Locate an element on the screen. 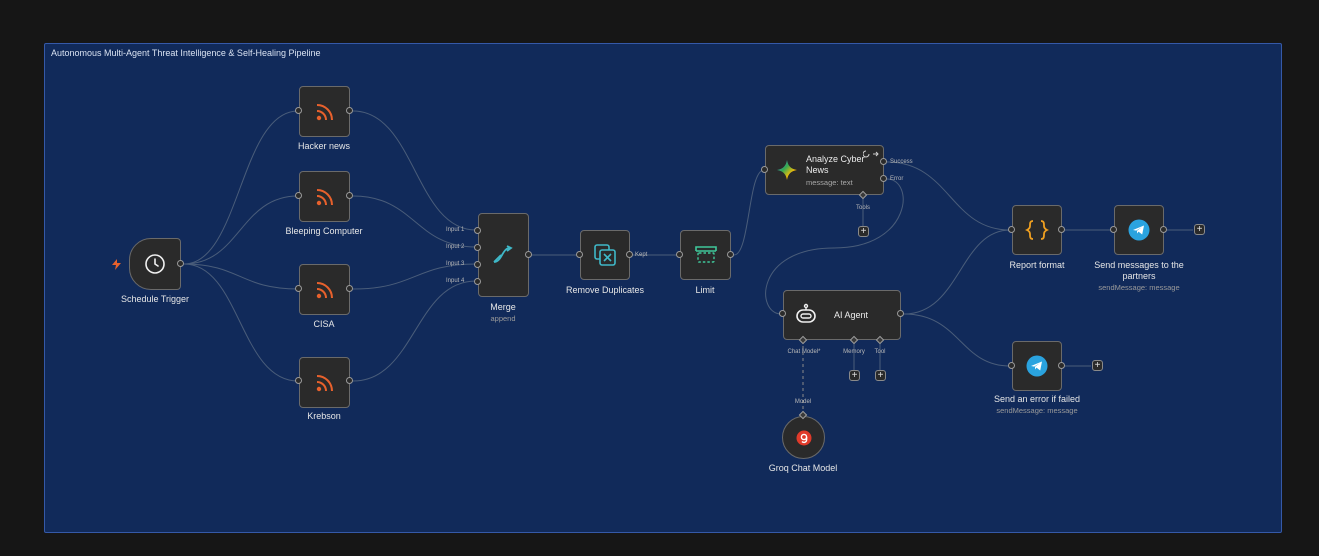  edge-bleeping-merge is located at coordinates (414, 221).